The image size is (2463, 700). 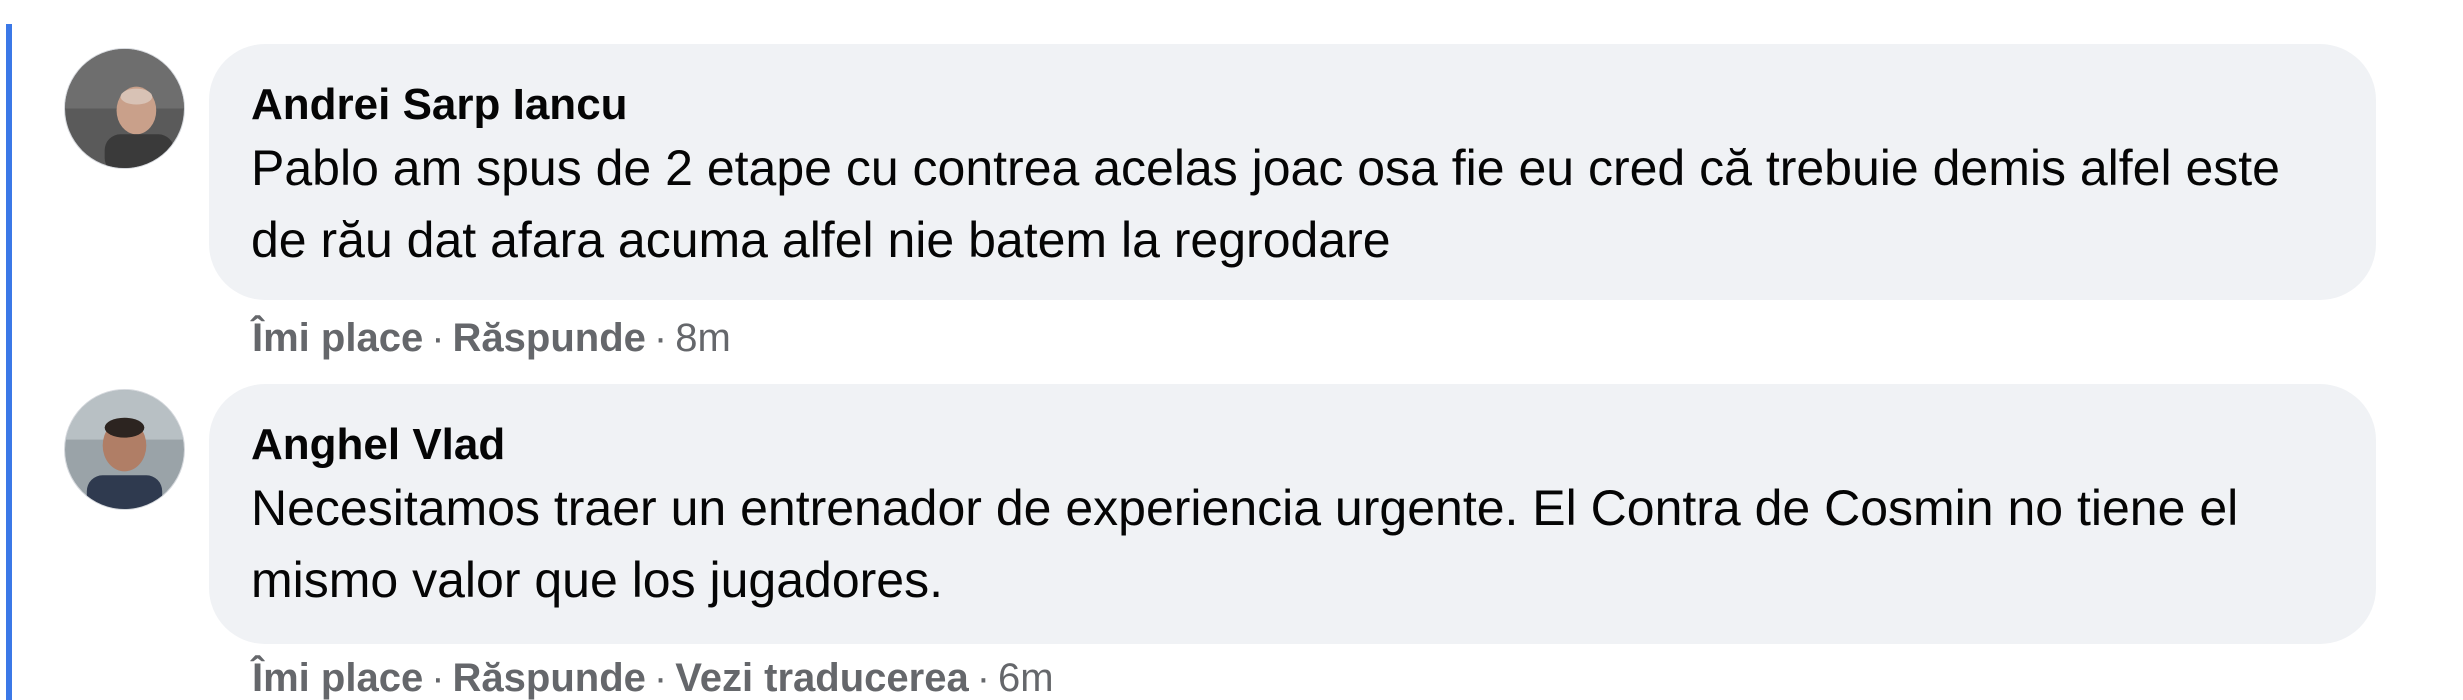 What do you see at coordinates (9, 362) in the screenshot?
I see `thread-line` at bounding box center [9, 362].